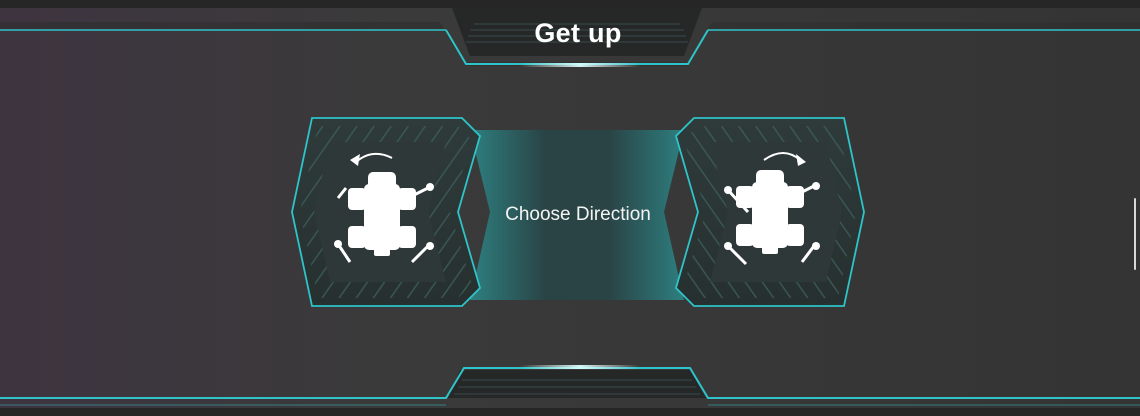  Describe the element at coordinates (1135, 234) in the screenshot. I see `scroll-indicator` at that location.